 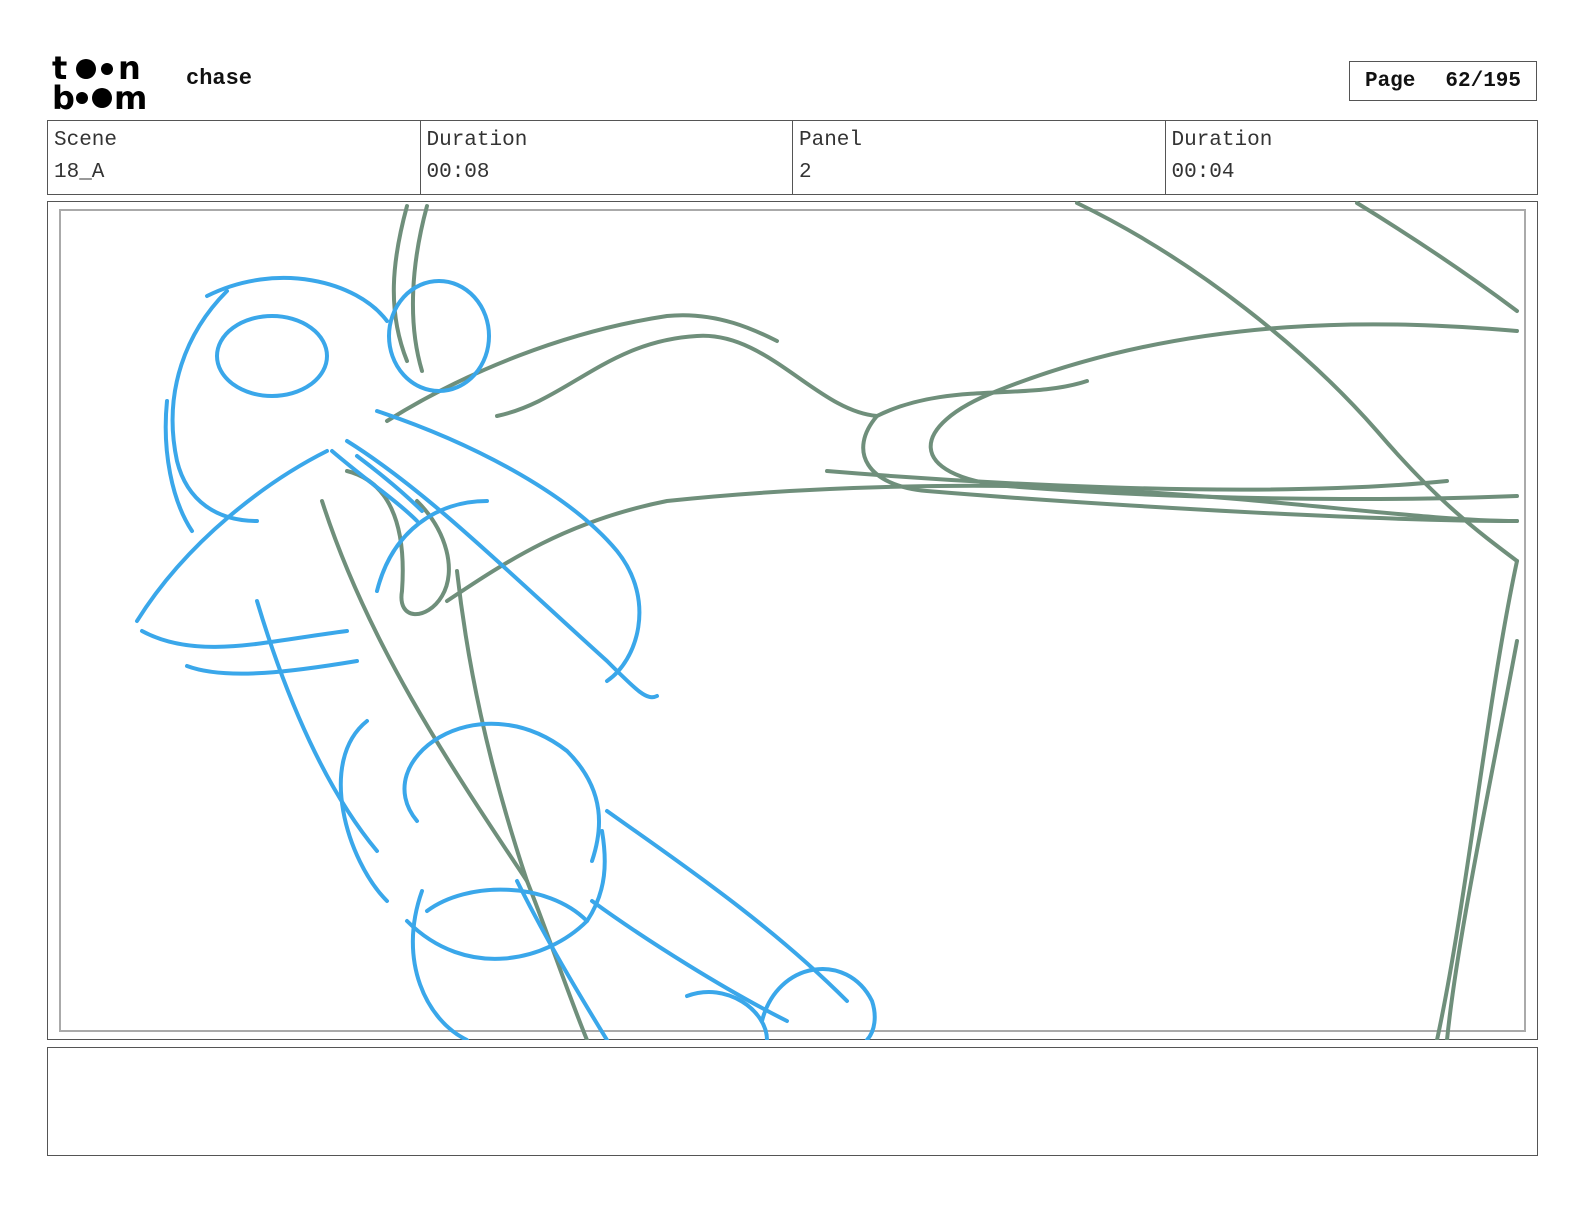 What do you see at coordinates (805, 172) in the screenshot?
I see `panel-value: 2` at bounding box center [805, 172].